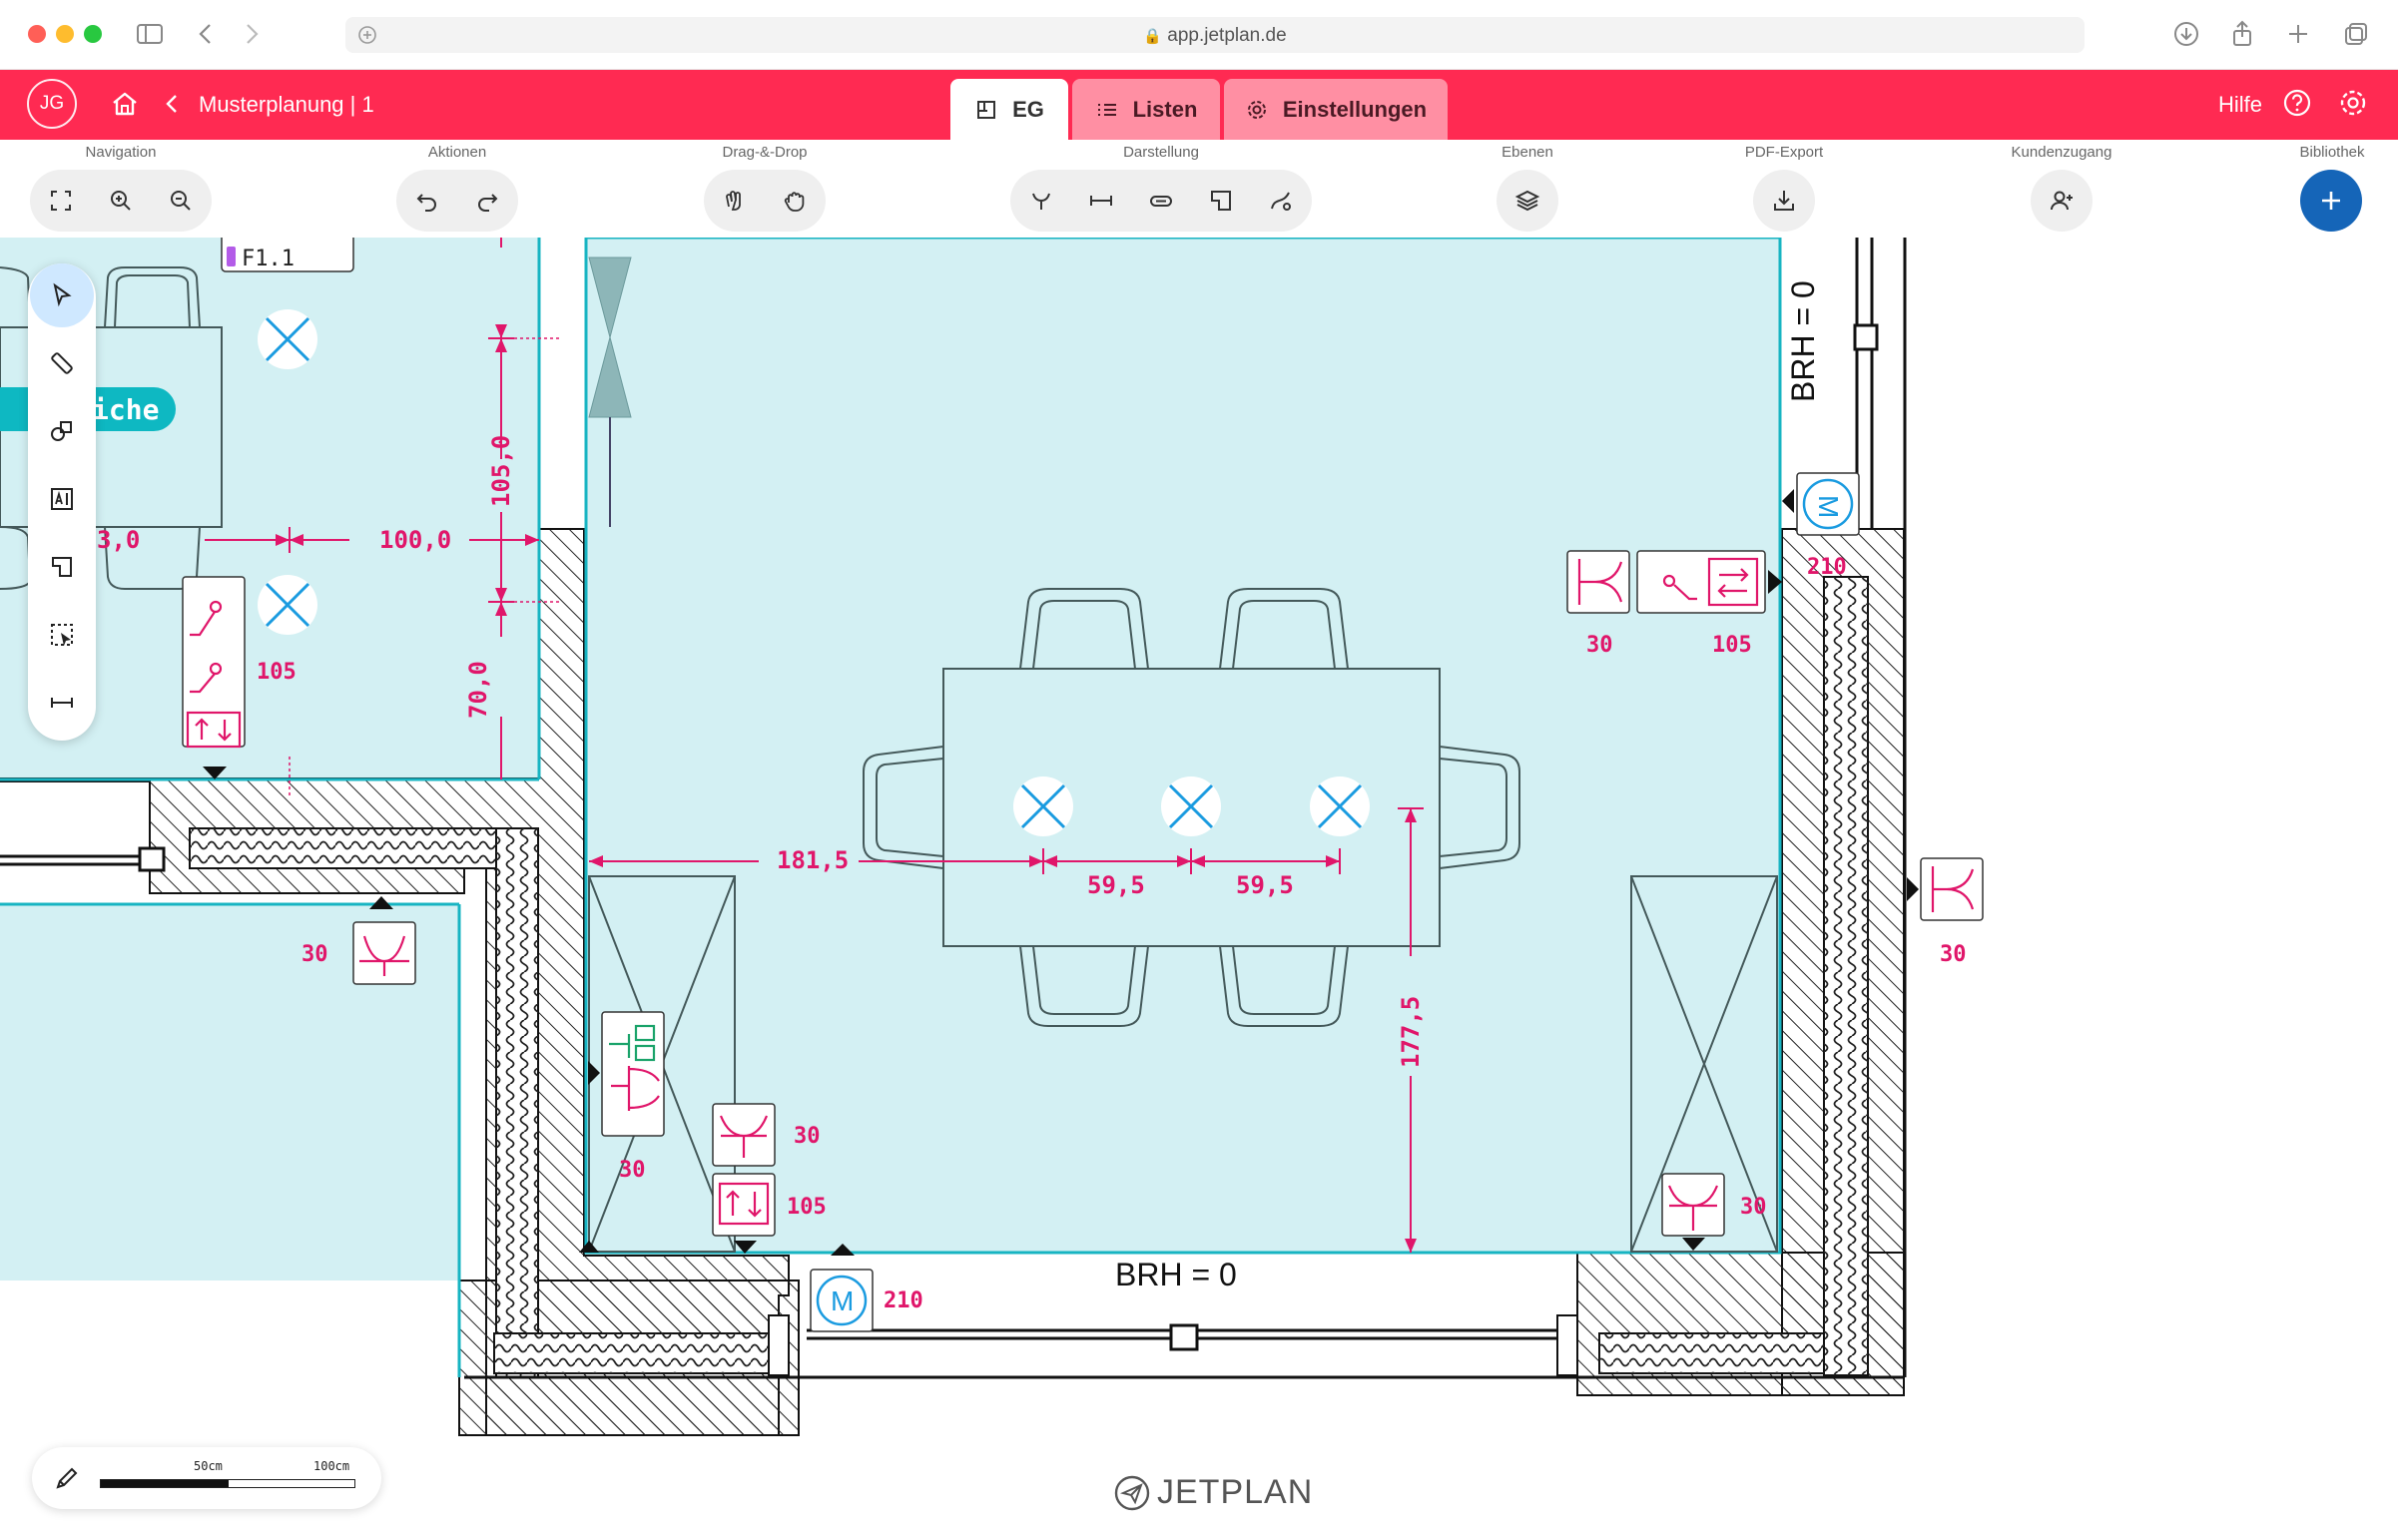 The width and height of the screenshot is (2398, 1540). I want to click on cursor-arrow-icon, so click(62, 294).